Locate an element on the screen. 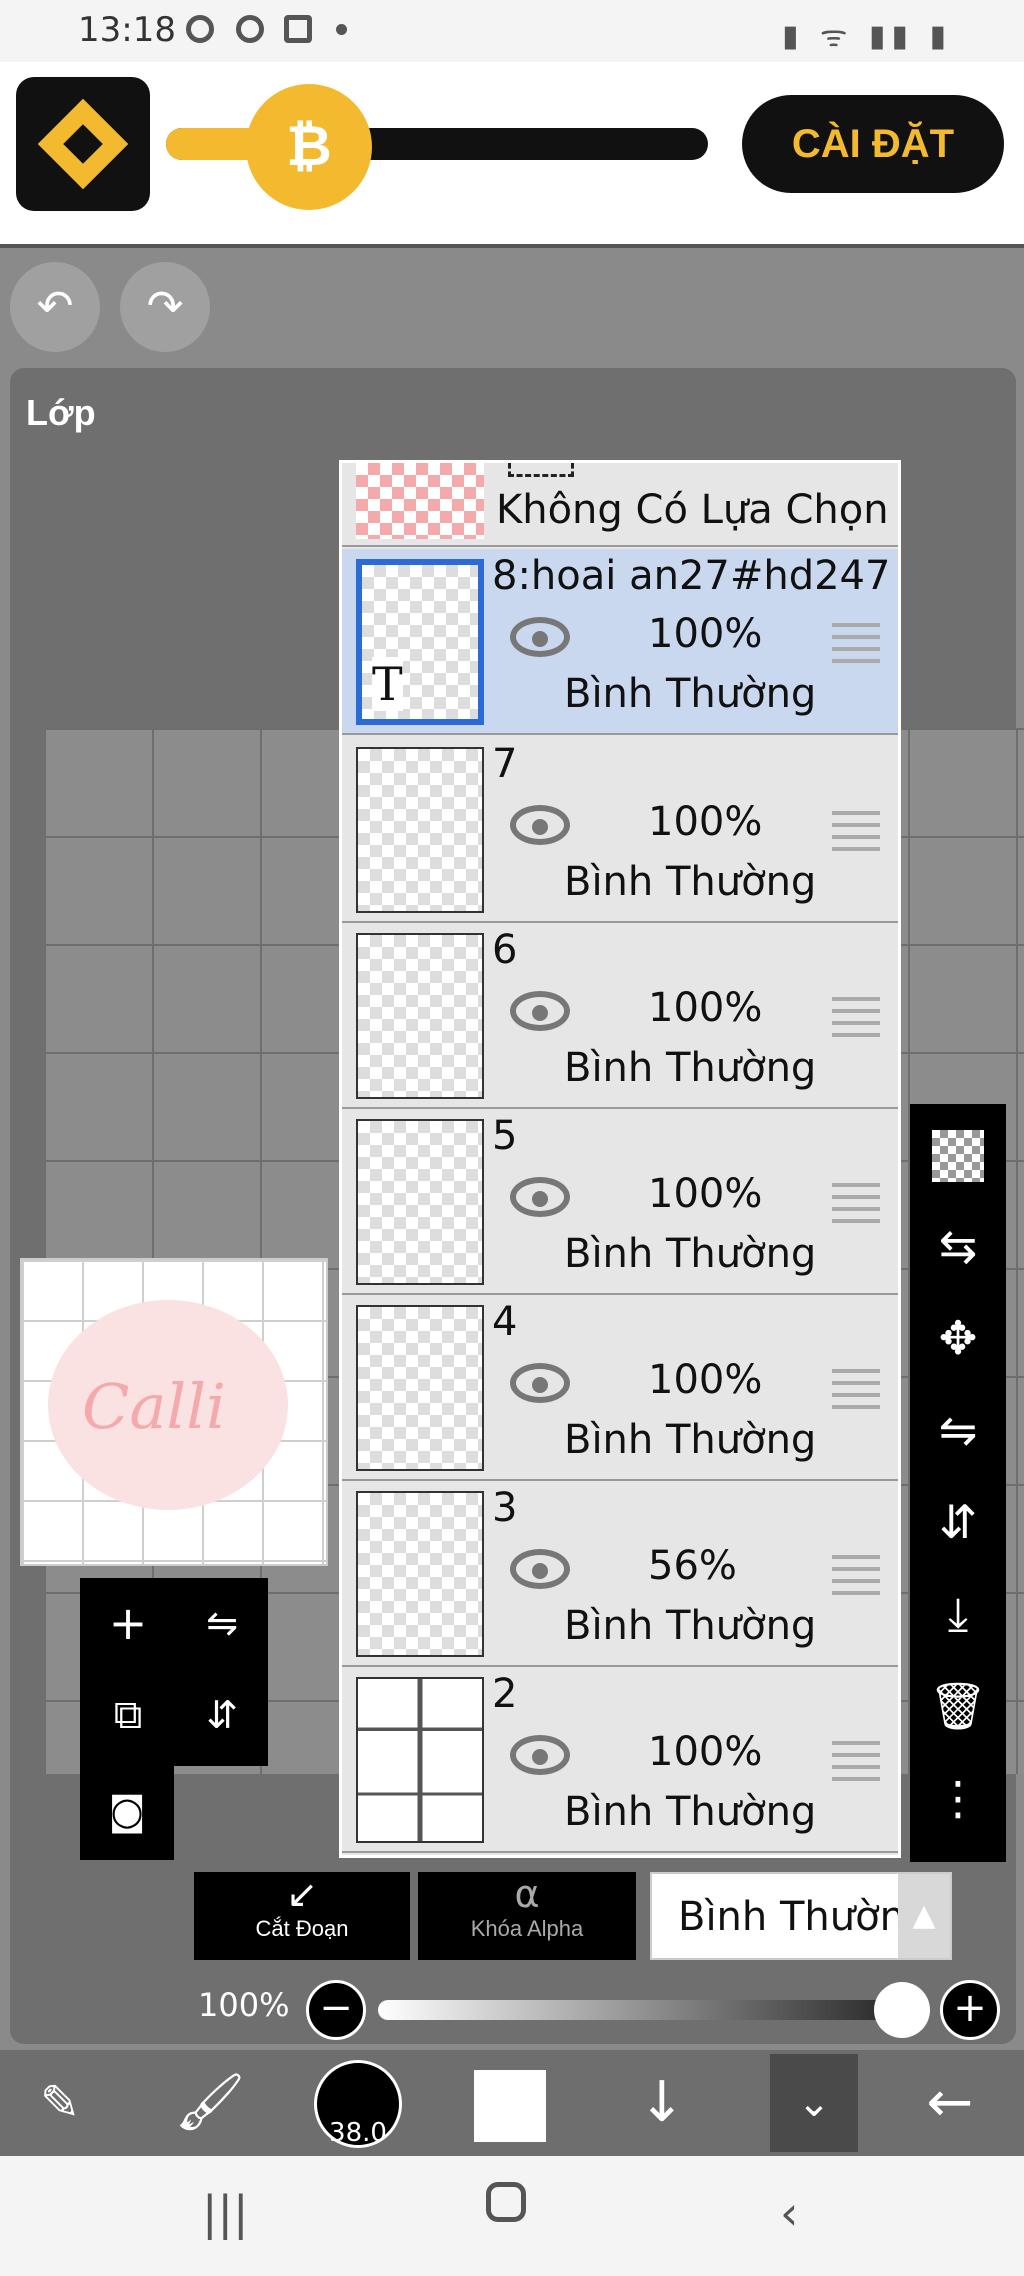  brush-size-indicator: 38.0 is located at coordinates (358, 2104).